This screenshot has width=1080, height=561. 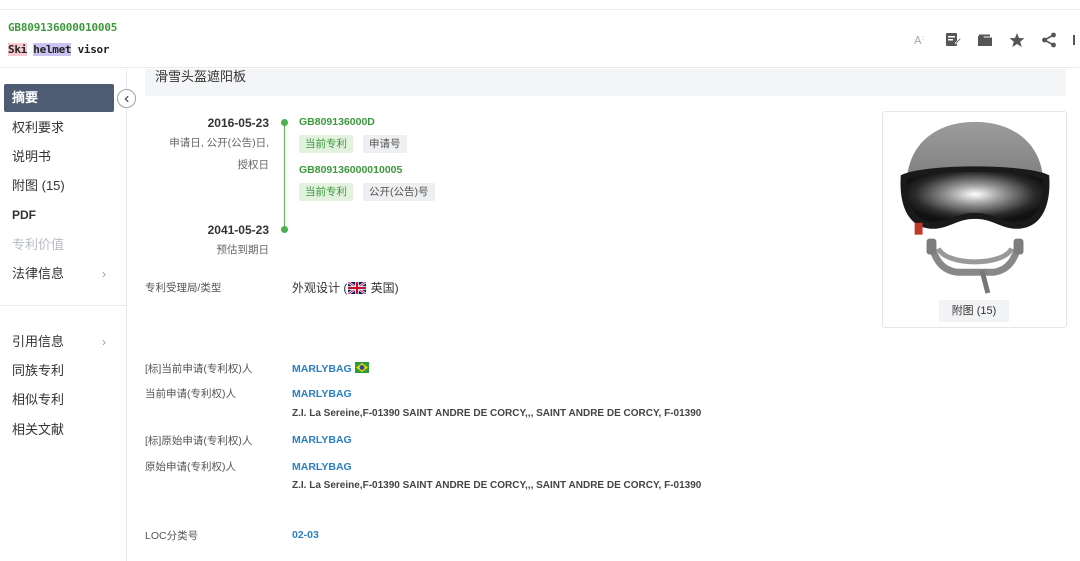 What do you see at coordinates (38, 127) in the screenshot?
I see `sidebar-item-label: 权利要求` at bounding box center [38, 127].